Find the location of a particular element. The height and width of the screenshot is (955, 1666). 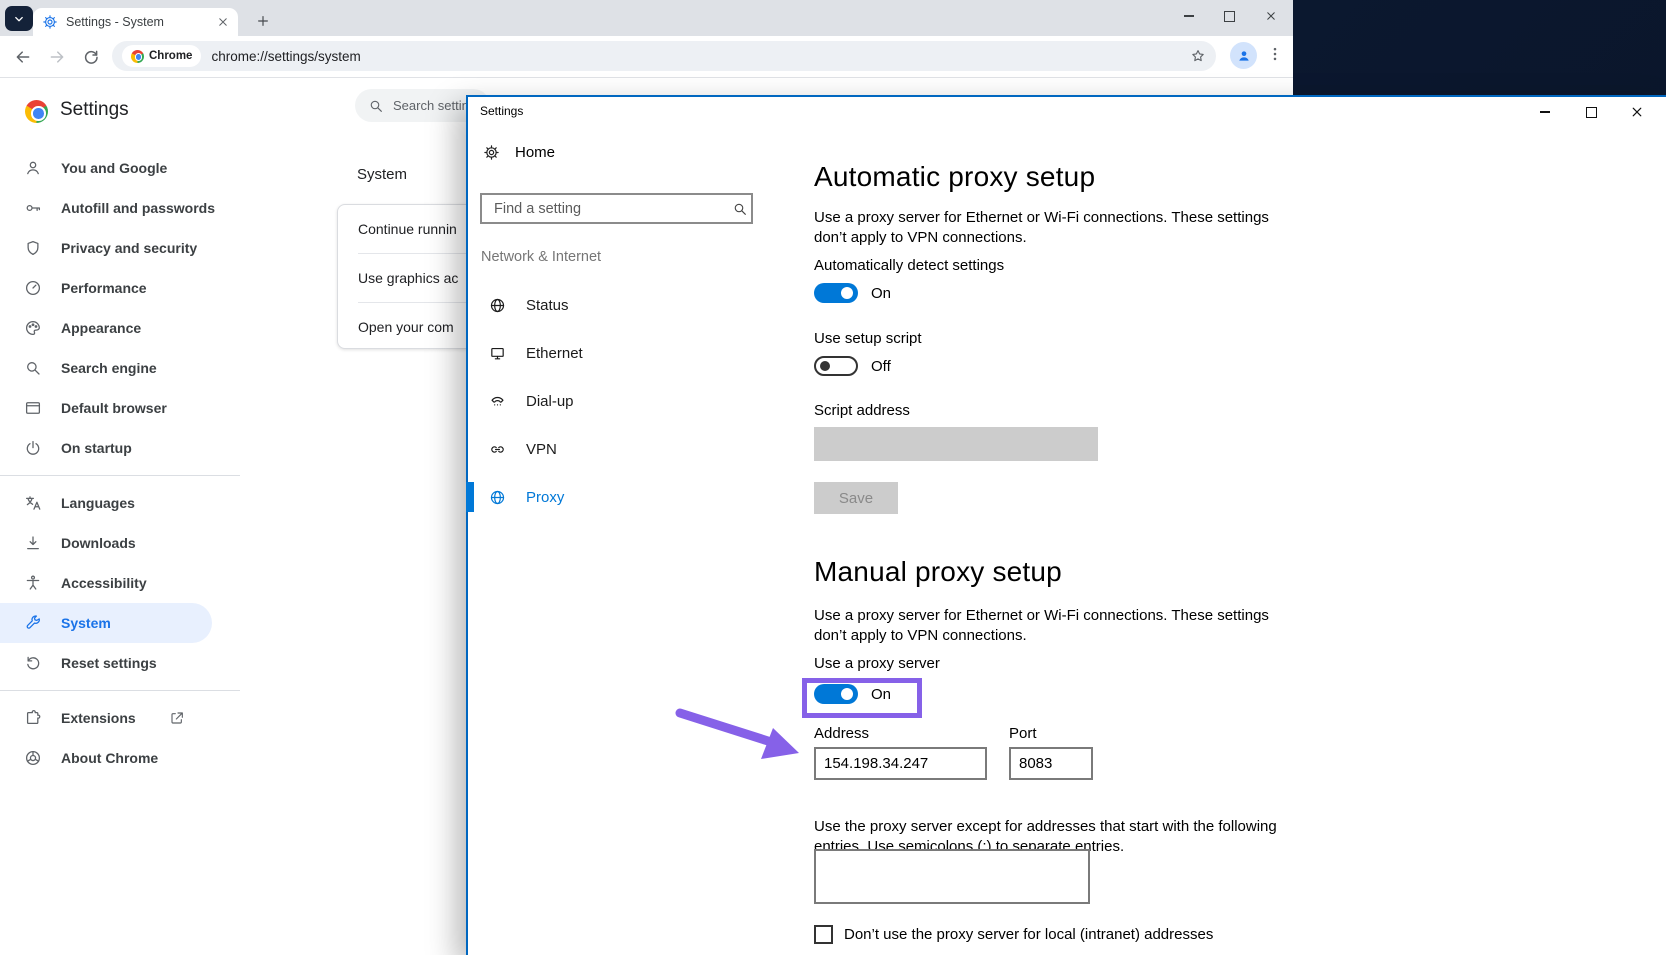

browser-icon is located at coordinates (33, 408).